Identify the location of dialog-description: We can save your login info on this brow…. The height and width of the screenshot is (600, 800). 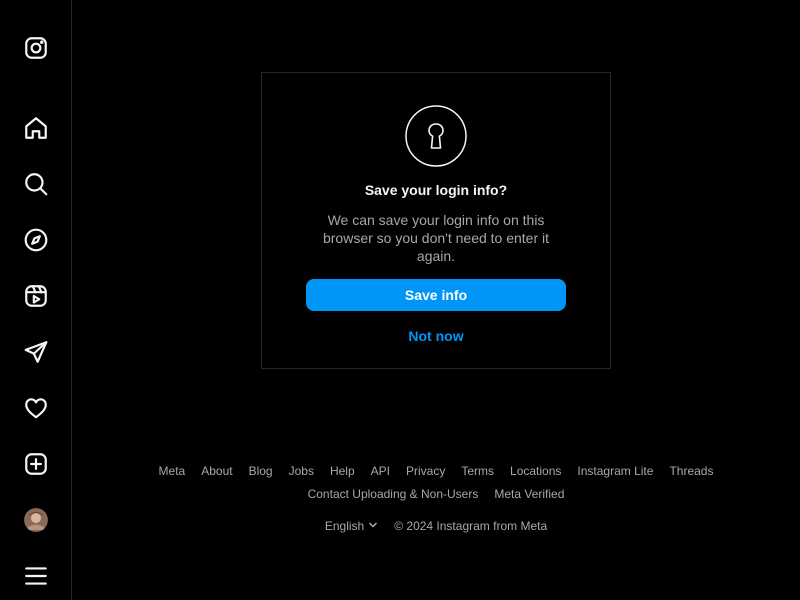
(436, 238).